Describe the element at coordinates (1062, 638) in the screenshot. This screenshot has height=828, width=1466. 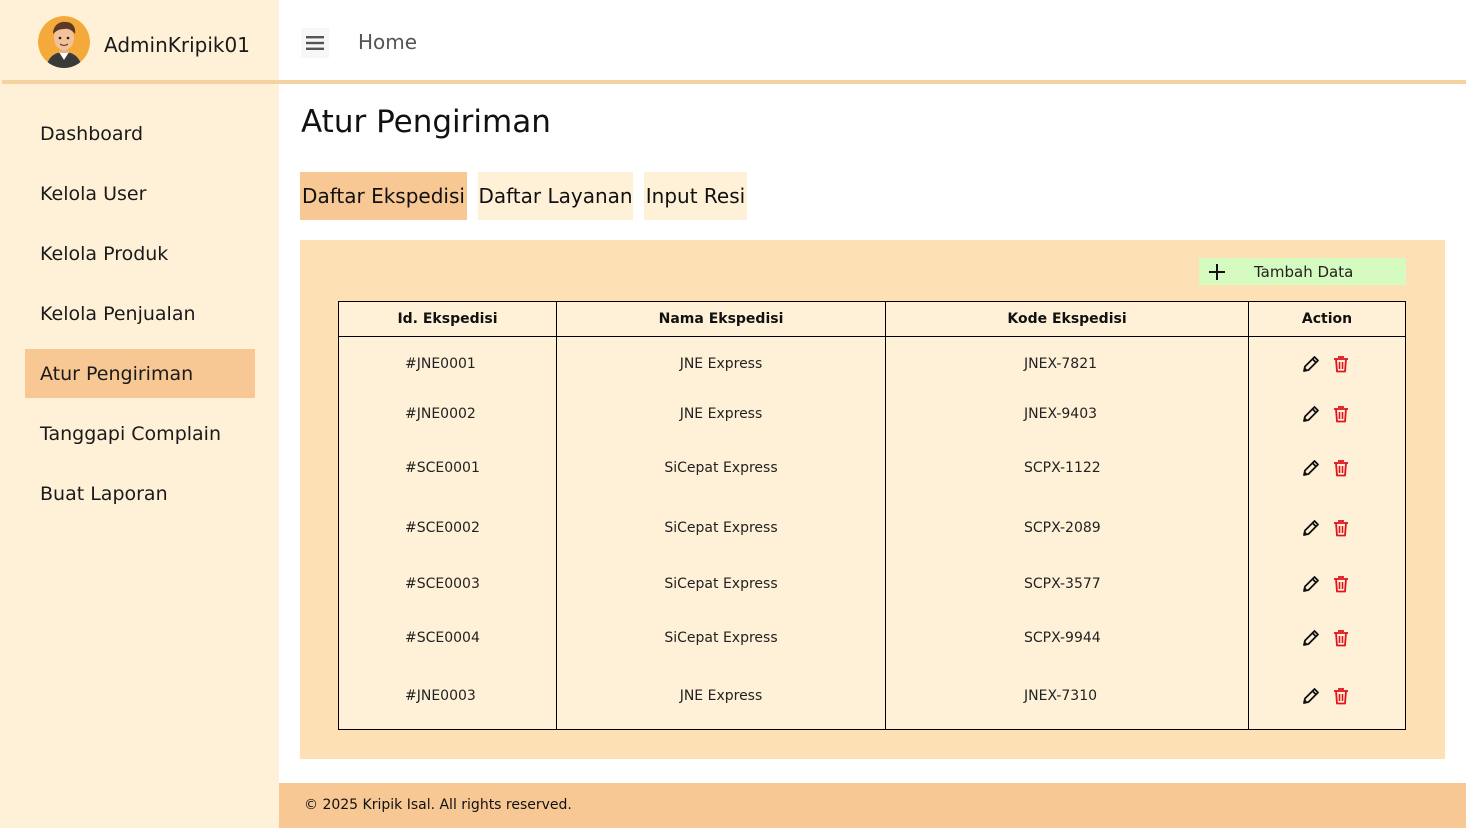
I see `cell-kode: SCPX-9944` at that location.